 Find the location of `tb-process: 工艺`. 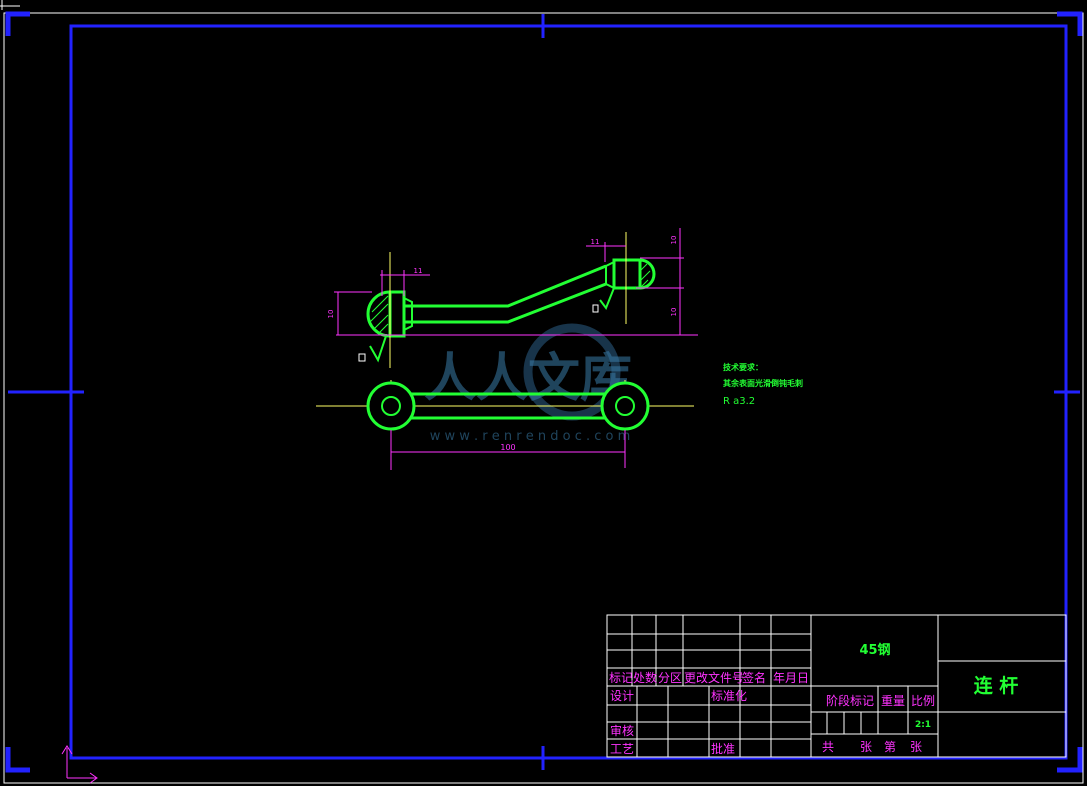

tb-process: 工艺 is located at coordinates (622, 749).